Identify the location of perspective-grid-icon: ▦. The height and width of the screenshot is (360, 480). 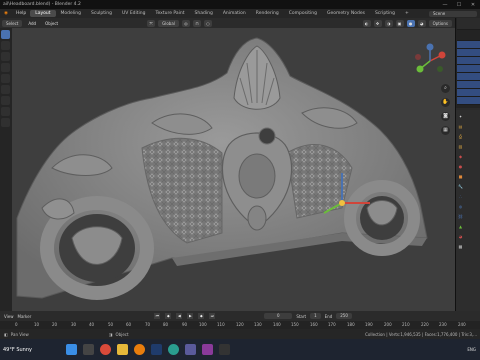
(445, 130).